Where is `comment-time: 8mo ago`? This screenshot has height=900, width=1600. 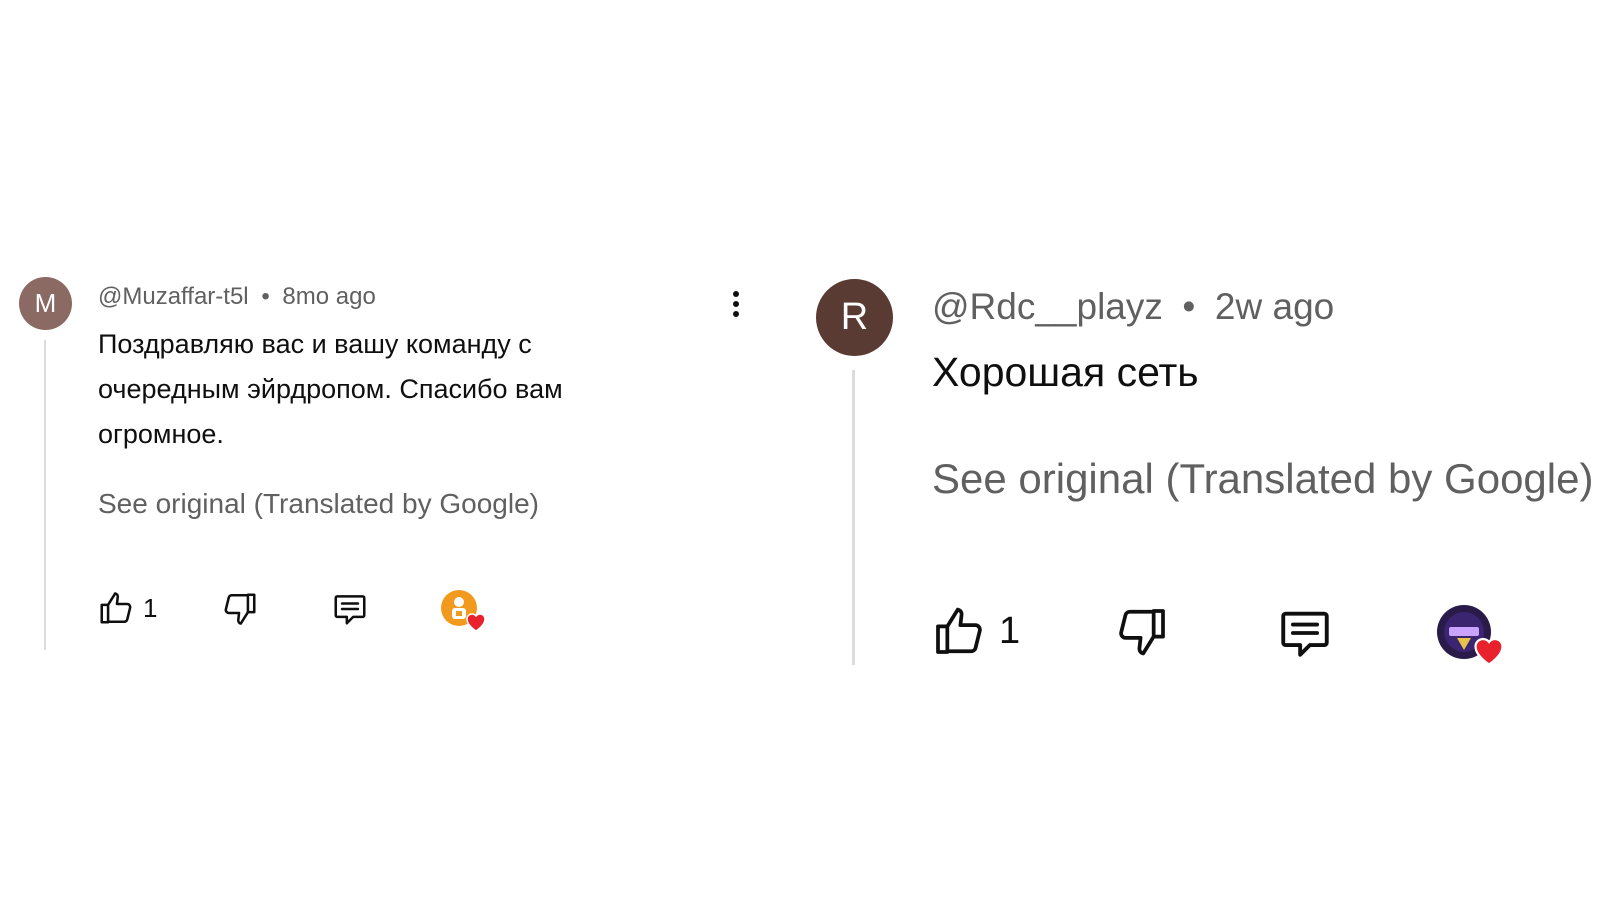 comment-time: 8mo ago is located at coordinates (328, 296).